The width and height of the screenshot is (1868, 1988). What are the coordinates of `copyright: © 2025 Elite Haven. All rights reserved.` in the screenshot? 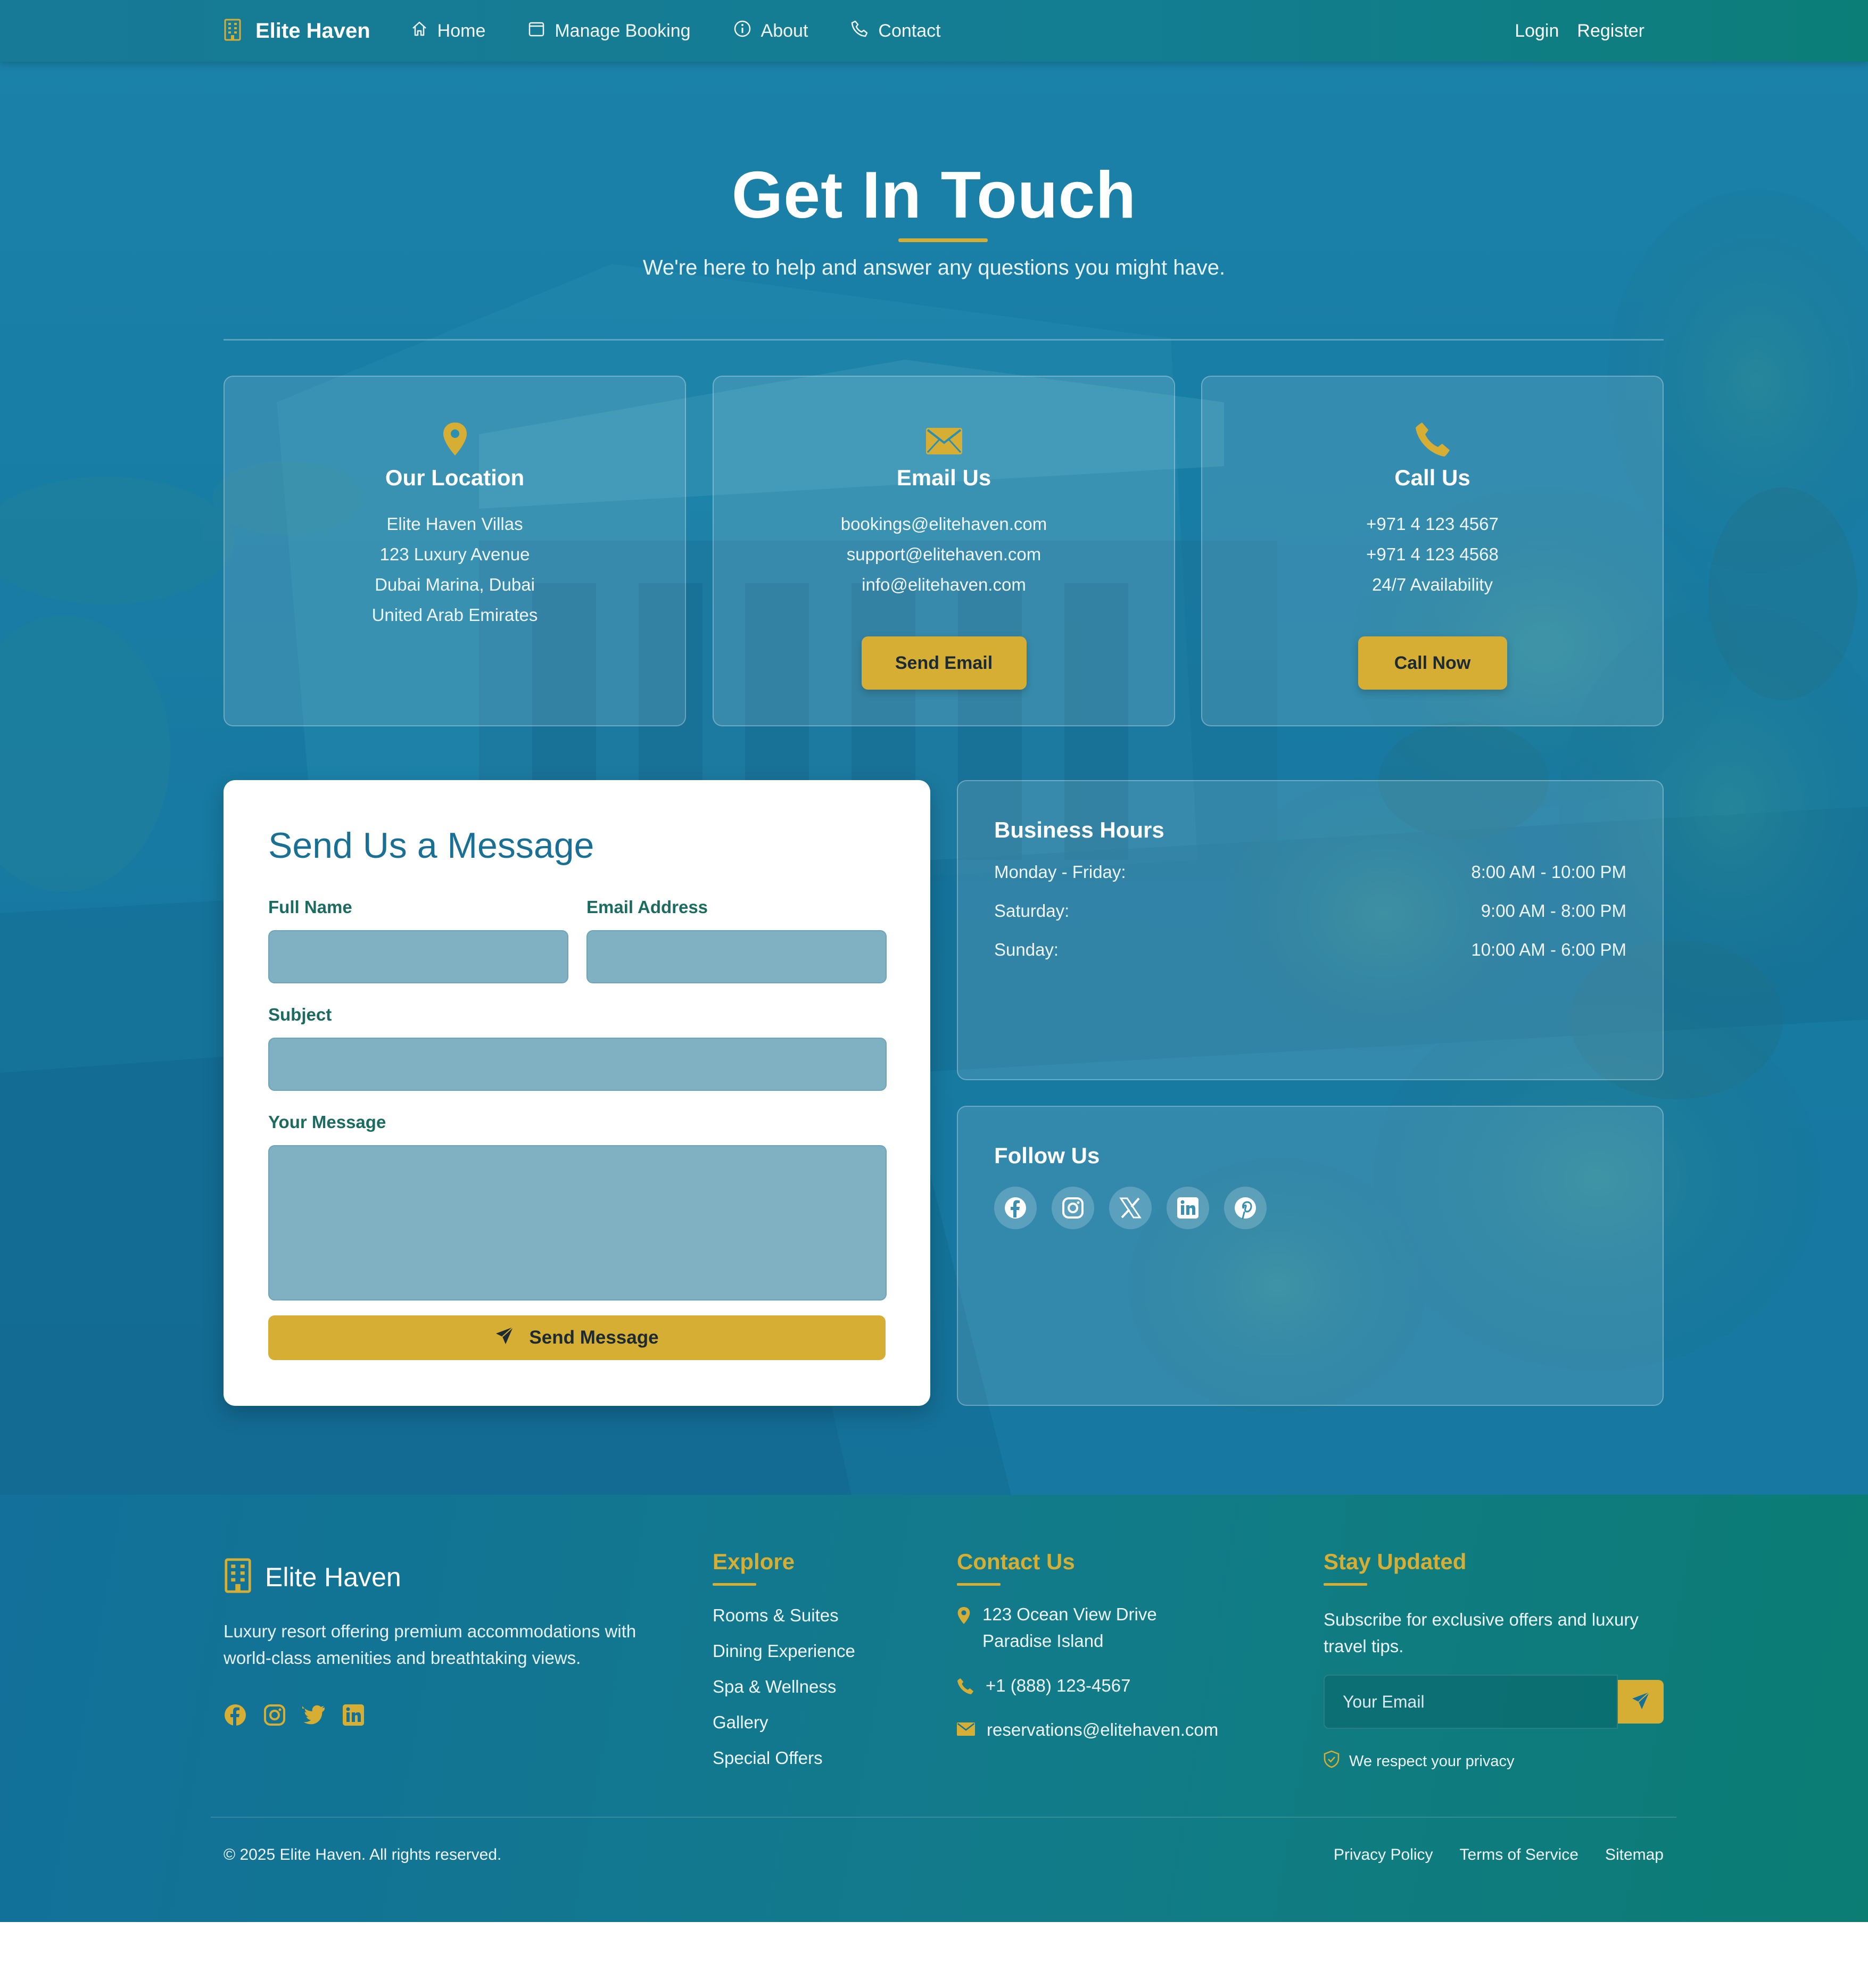 It's located at (363, 1855).